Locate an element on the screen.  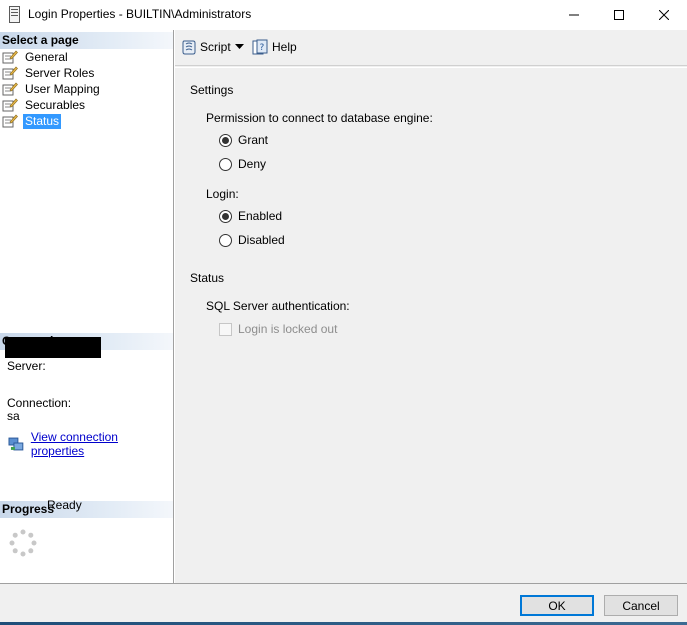
page-item-label: General is located at coordinates (46, 56).